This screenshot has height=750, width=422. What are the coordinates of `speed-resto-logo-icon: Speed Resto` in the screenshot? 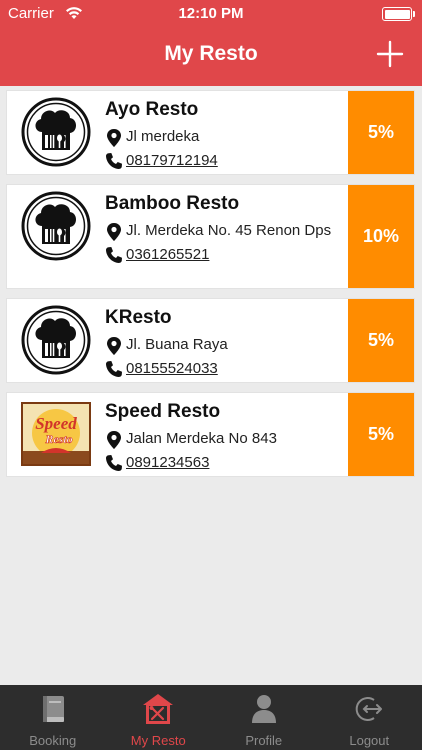 It's located at (56, 434).